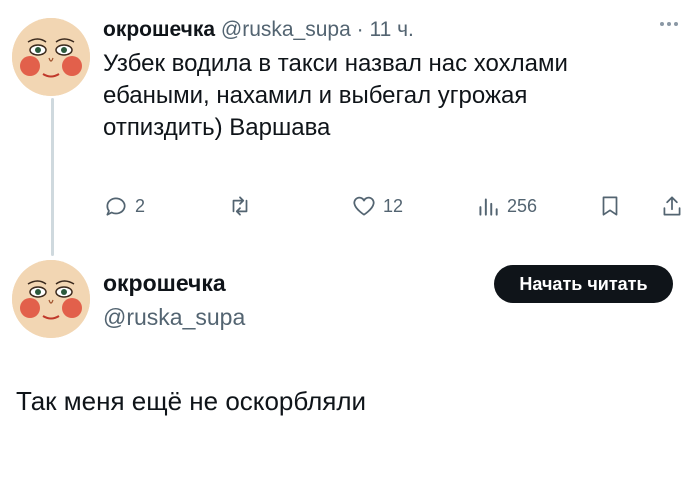  Describe the element at coordinates (174, 300) in the screenshot. I see `main-header: окрошечка @ruska_supa` at that location.